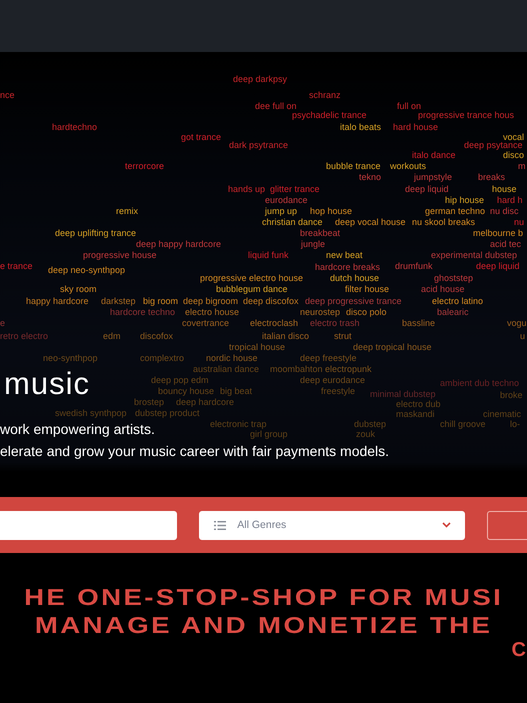 The height and width of the screenshot is (703, 527). What do you see at coordinates (522, 166) in the screenshot?
I see `genre-tag: m` at bounding box center [522, 166].